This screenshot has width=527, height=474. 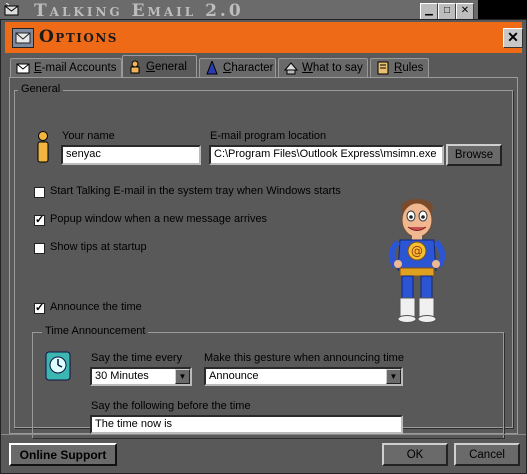 I want to click on your-name-input: senyac, so click(x=131, y=155).